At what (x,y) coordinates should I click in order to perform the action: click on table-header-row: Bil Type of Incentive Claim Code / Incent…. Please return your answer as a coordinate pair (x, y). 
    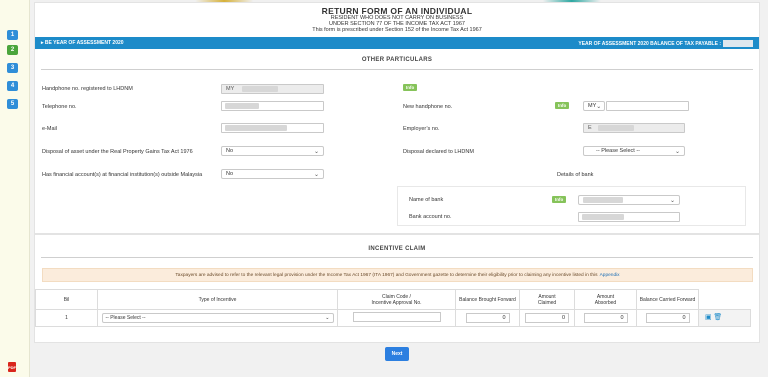
    Looking at the image, I should click on (393, 299).